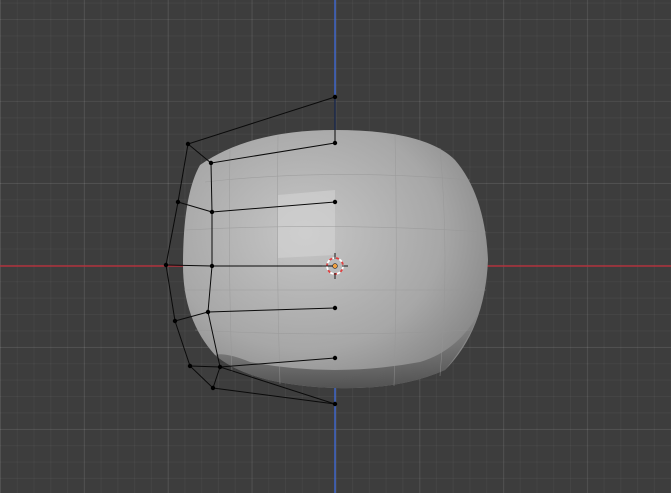 The height and width of the screenshot is (493, 671). Describe the element at coordinates (306, 224) in the screenshot. I see `mesh-highlight` at that location.